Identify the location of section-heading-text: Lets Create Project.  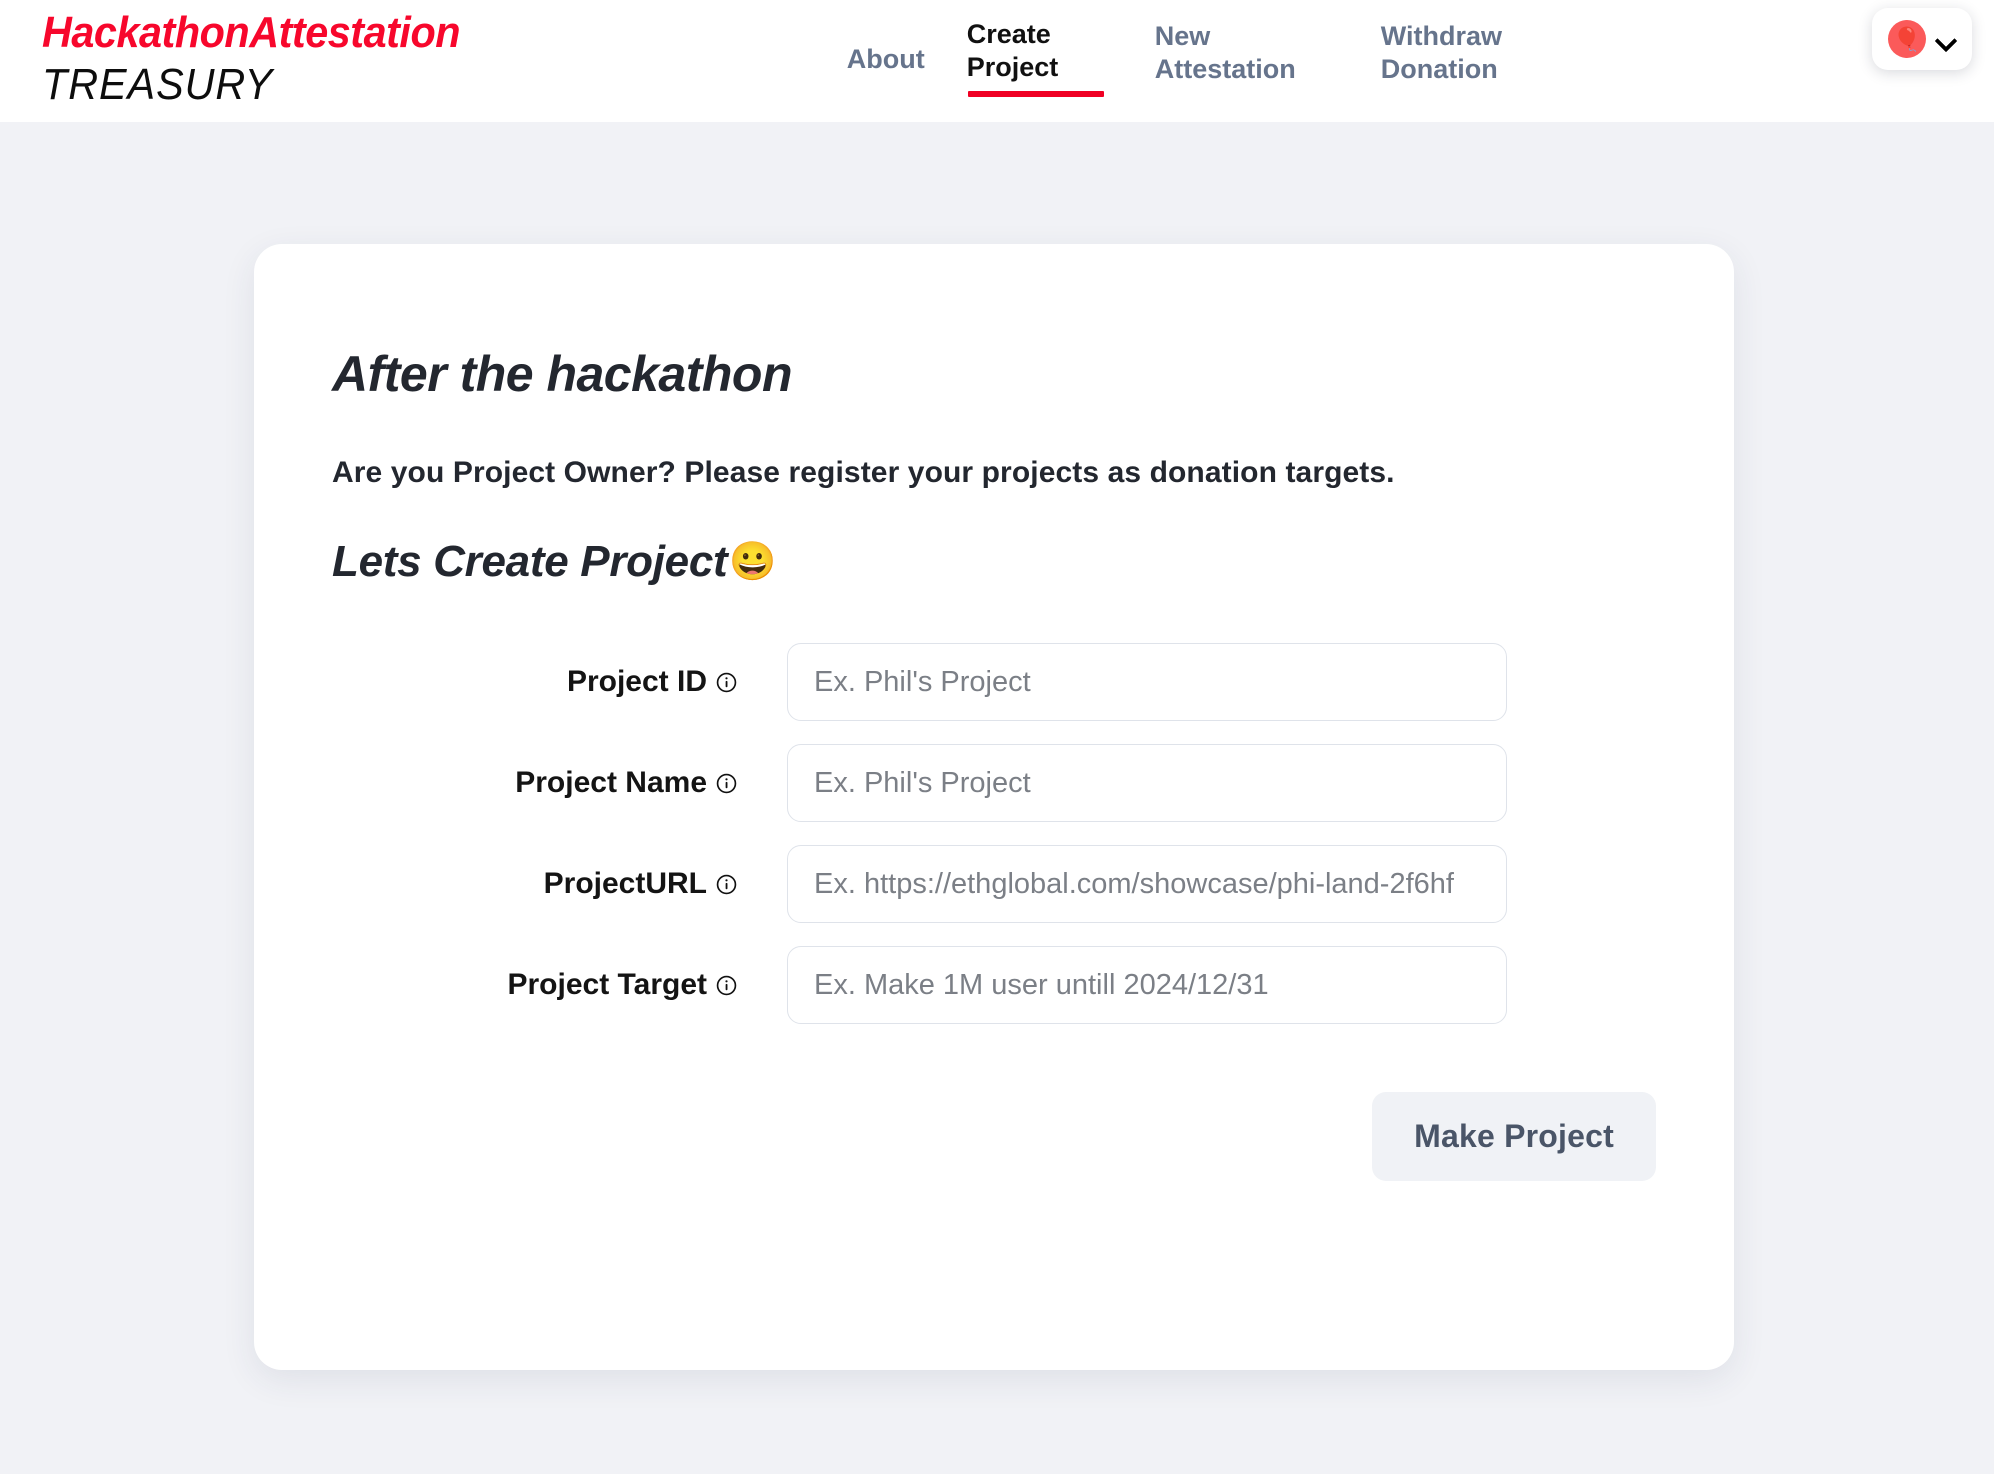
(530, 561).